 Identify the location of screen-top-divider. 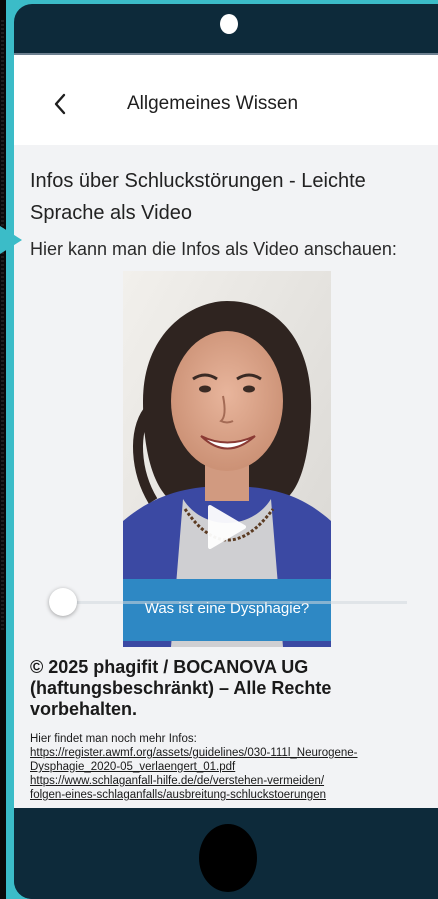
(226, 54).